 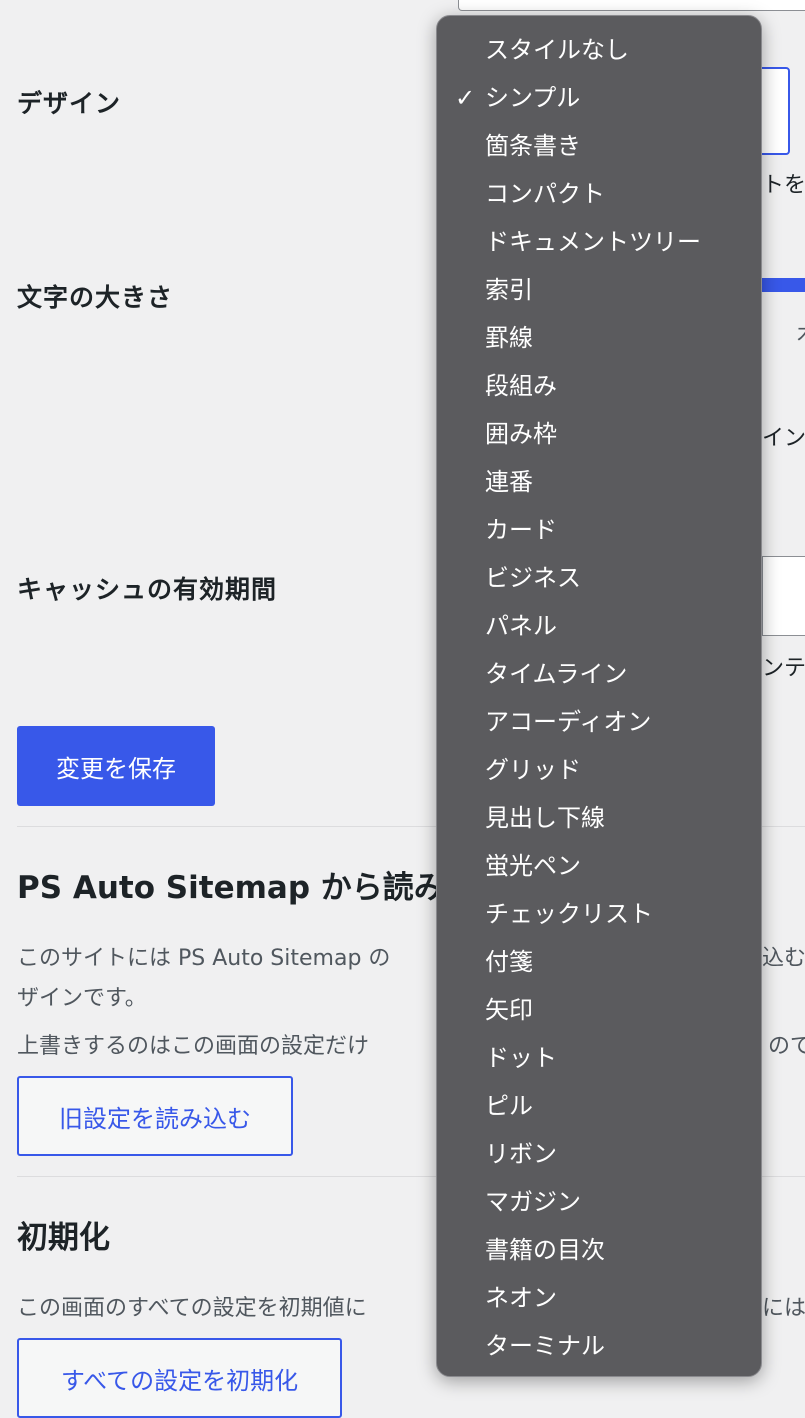 What do you see at coordinates (521, 1154) in the screenshot?
I see `dropdown-option-label: リボン` at bounding box center [521, 1154].